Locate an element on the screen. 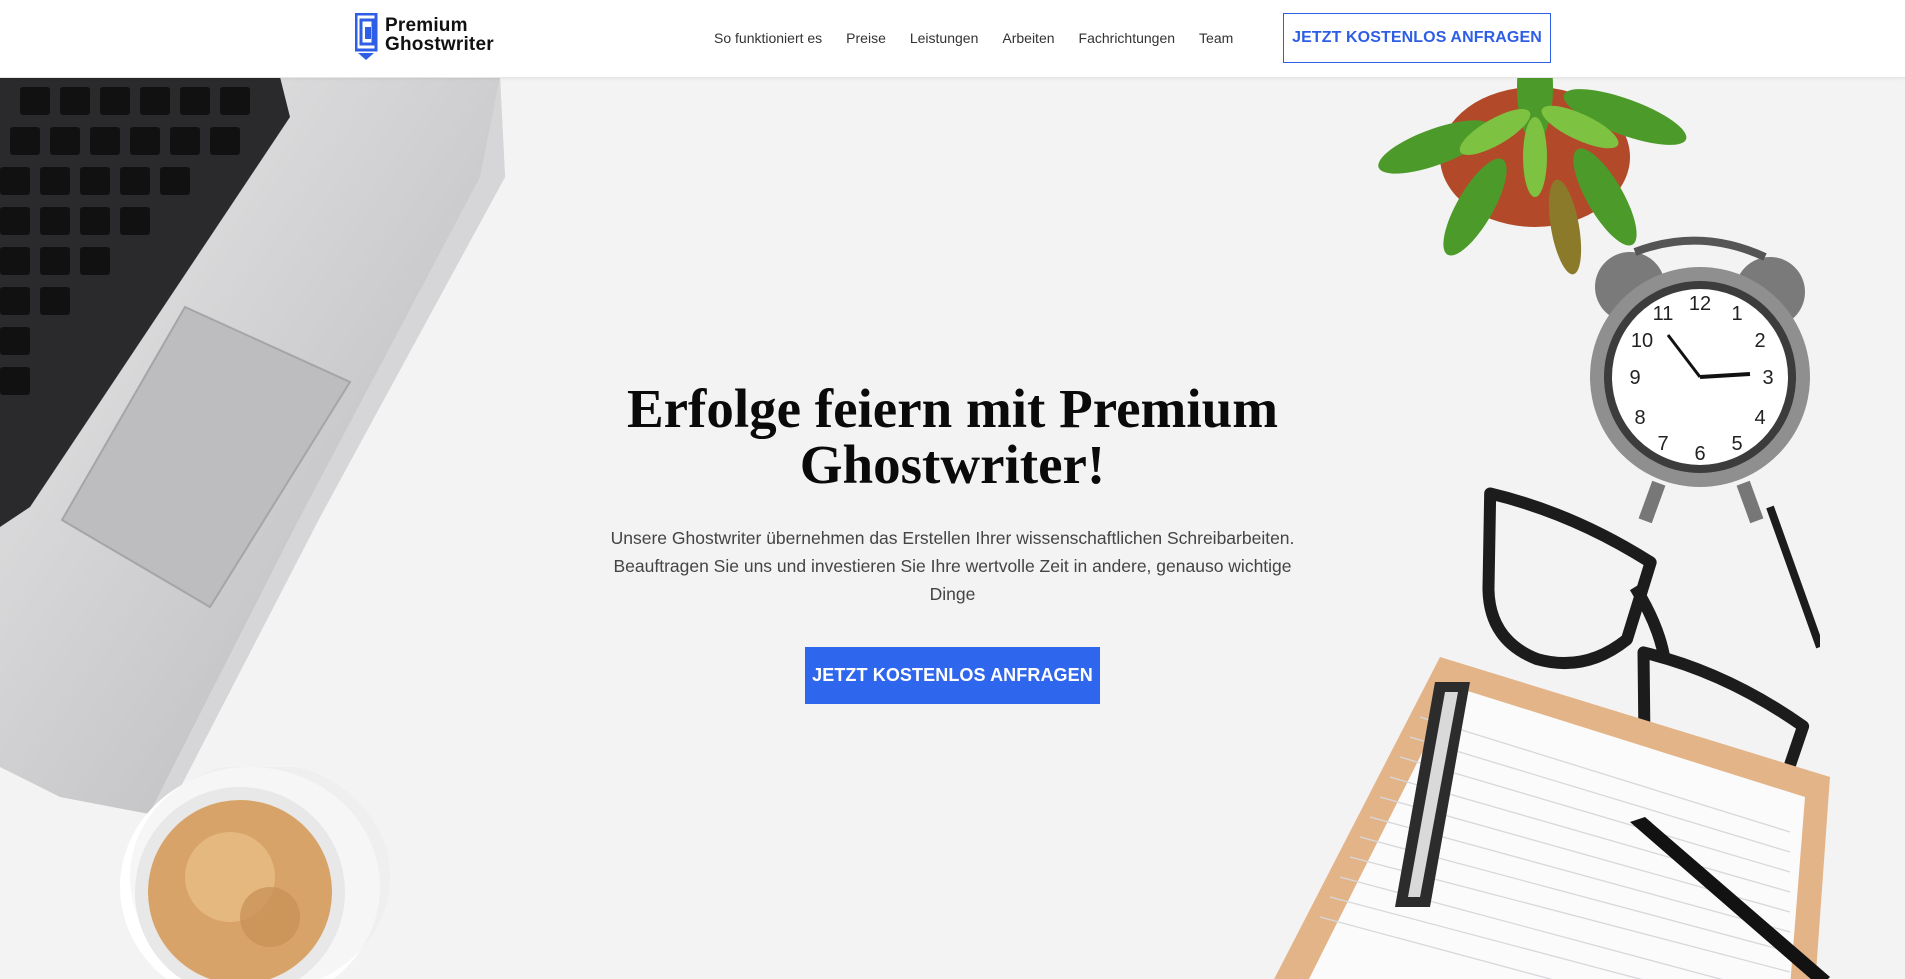 The image size is (1905, 979). brand-name-line1: Premium is located at coordinates (426, 25).